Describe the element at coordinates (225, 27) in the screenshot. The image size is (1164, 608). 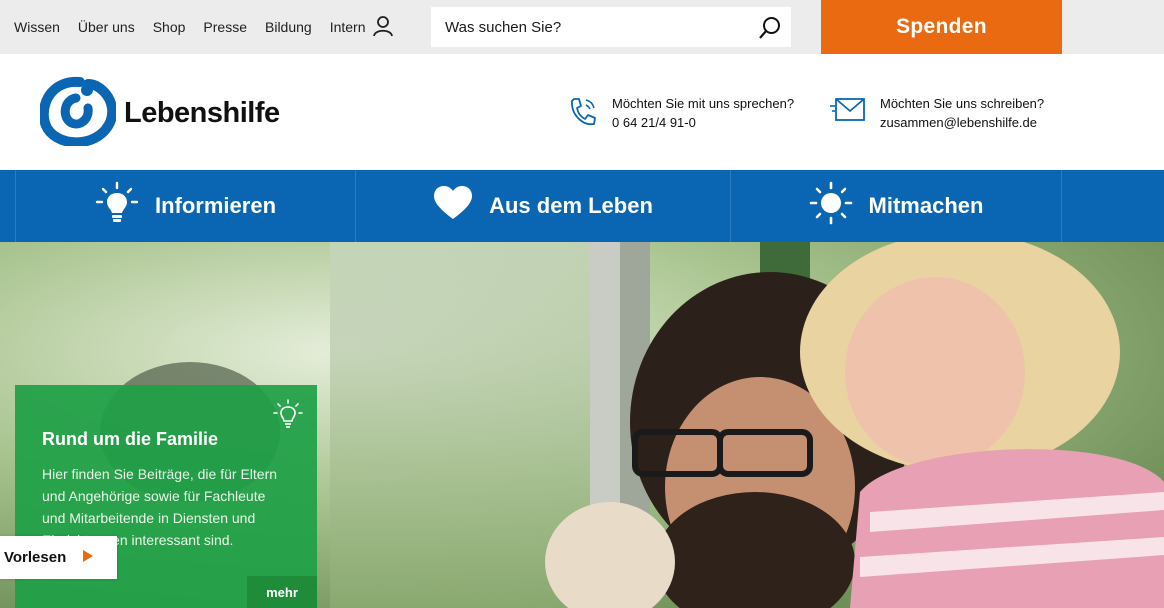
I see `util-link-presse: Presse` at that location.